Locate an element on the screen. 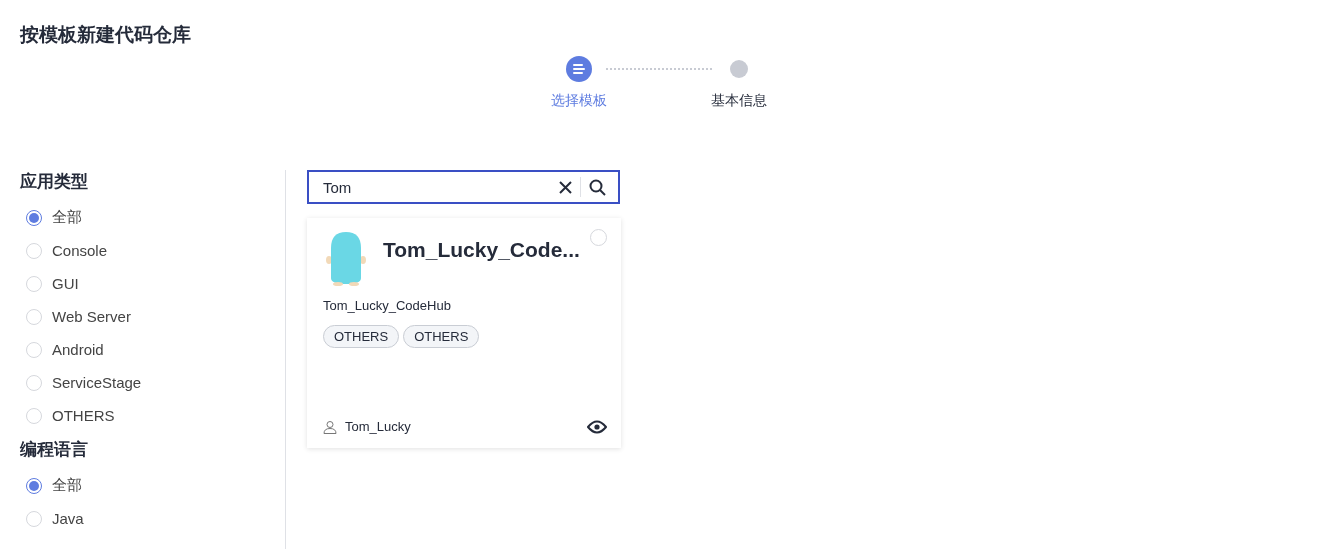  filter-heading: 编程语言 is located at coordinates (54, 449).